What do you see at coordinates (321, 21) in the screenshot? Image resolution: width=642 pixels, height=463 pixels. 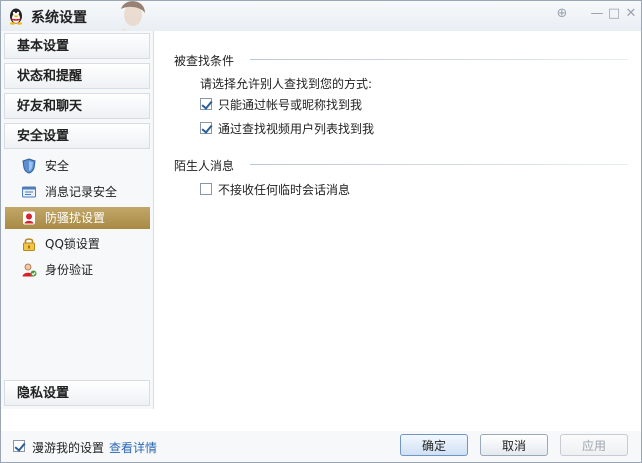 I see `title-bar: 系统设置 ⊕ — □ ✕` at bounding box center [321, 21].